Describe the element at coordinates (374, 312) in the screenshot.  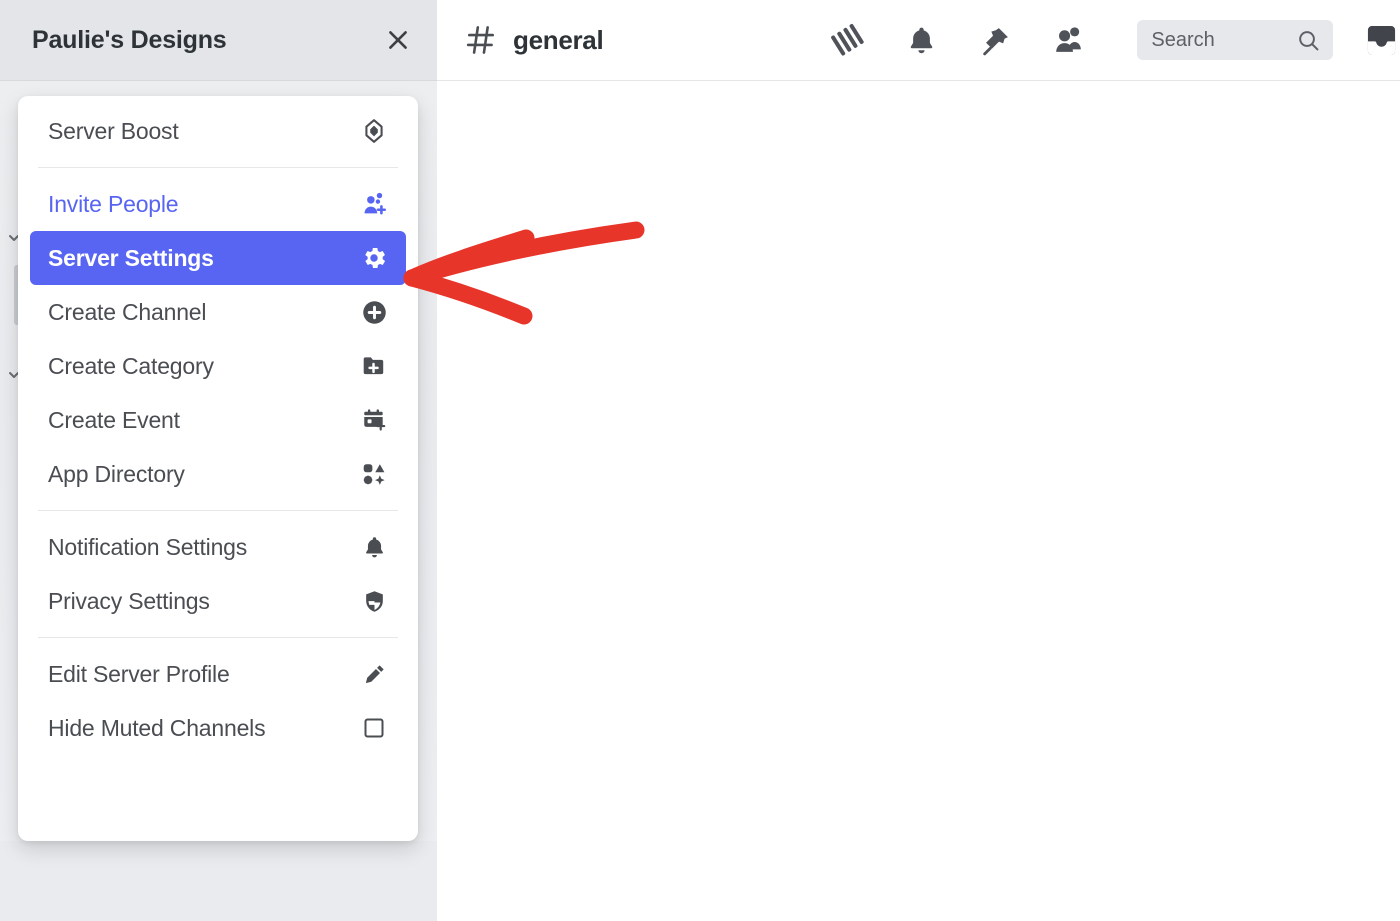
I see `plus-circle-icon` at that location.